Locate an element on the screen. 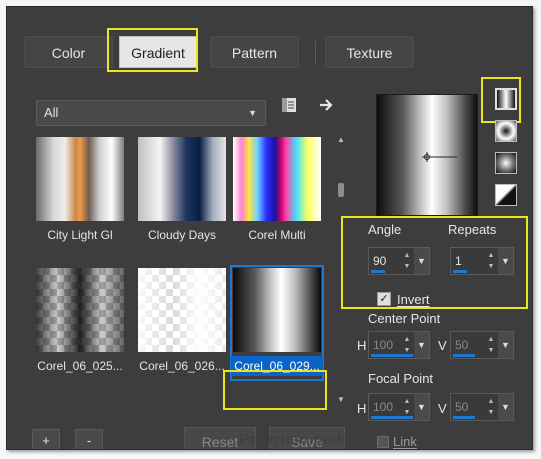 This screenshot has height=459, width=541. focal-h-label: H is located at coordinates (362, 408).